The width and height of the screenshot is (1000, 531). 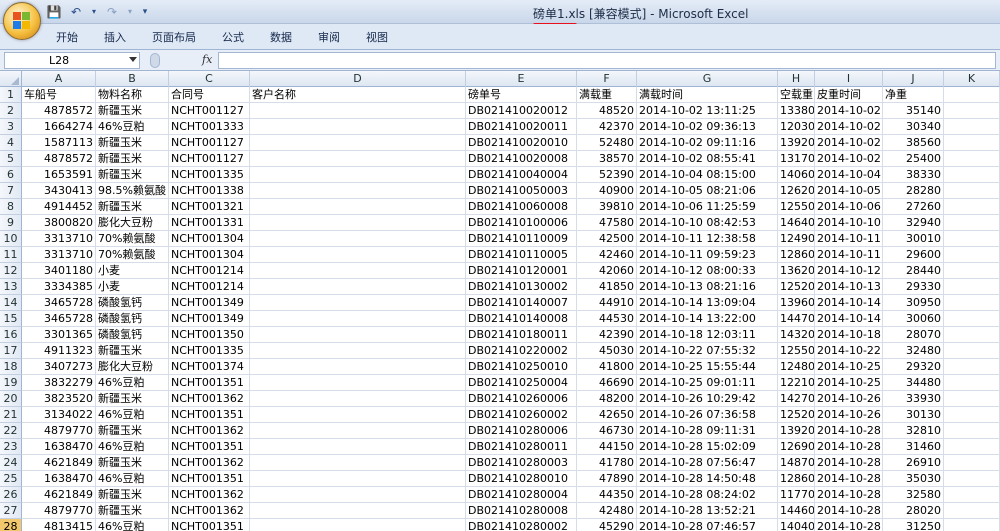 I want to click on header-cell-c: 合同号, so click(x=209, y=95).